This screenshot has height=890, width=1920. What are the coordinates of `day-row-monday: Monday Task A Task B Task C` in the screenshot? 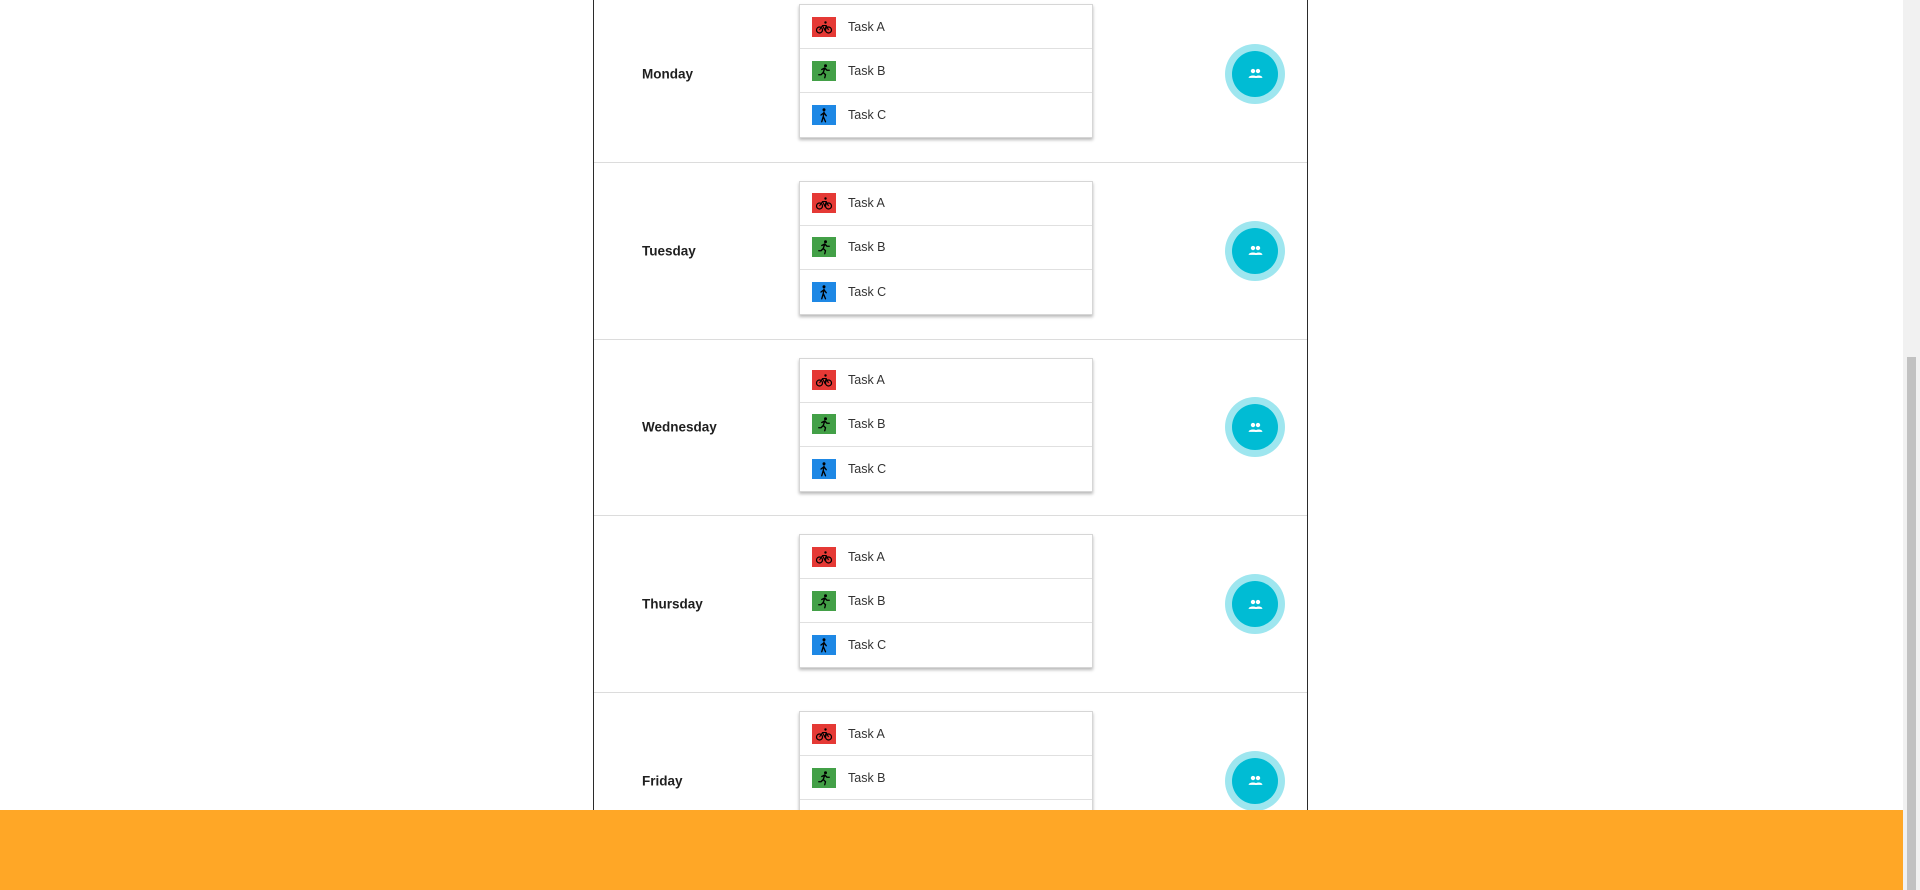 It's located at (950, 81).